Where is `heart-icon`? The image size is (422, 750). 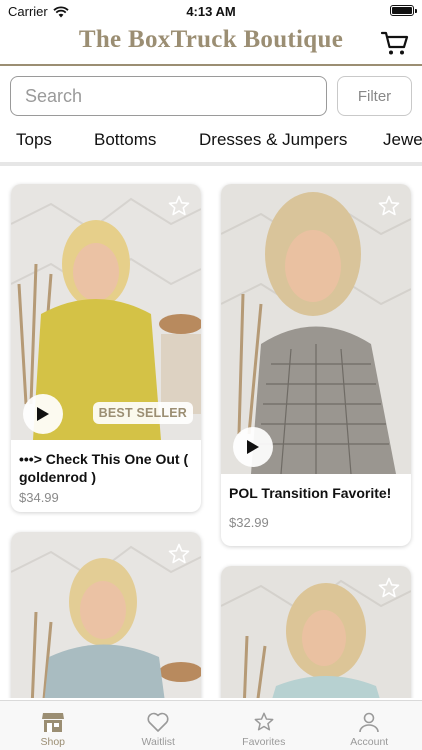
heart-icon is located at coordinates (158, 722).